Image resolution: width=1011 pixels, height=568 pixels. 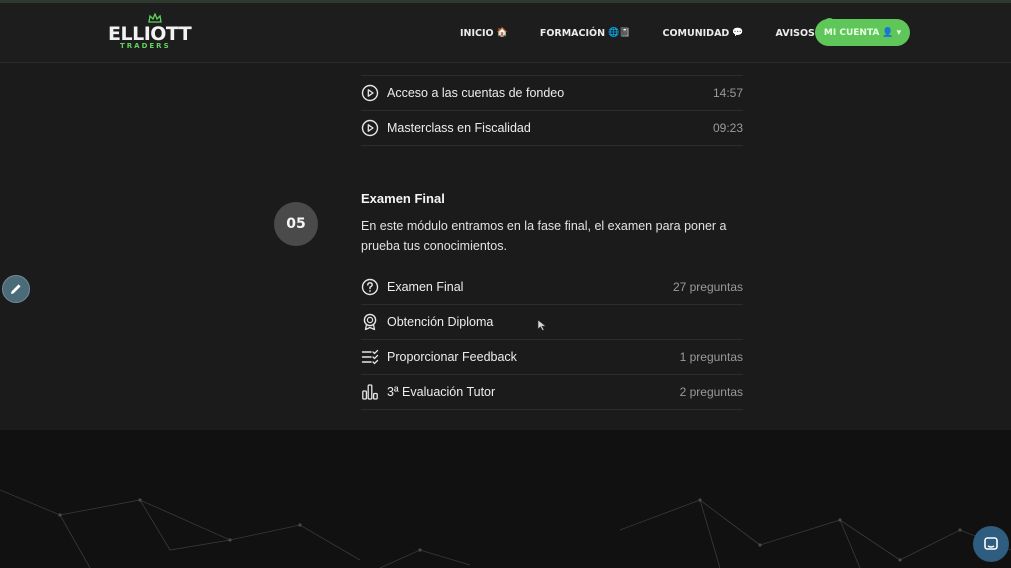 I want to click on pencil-icon, so click(x=16, y=289).